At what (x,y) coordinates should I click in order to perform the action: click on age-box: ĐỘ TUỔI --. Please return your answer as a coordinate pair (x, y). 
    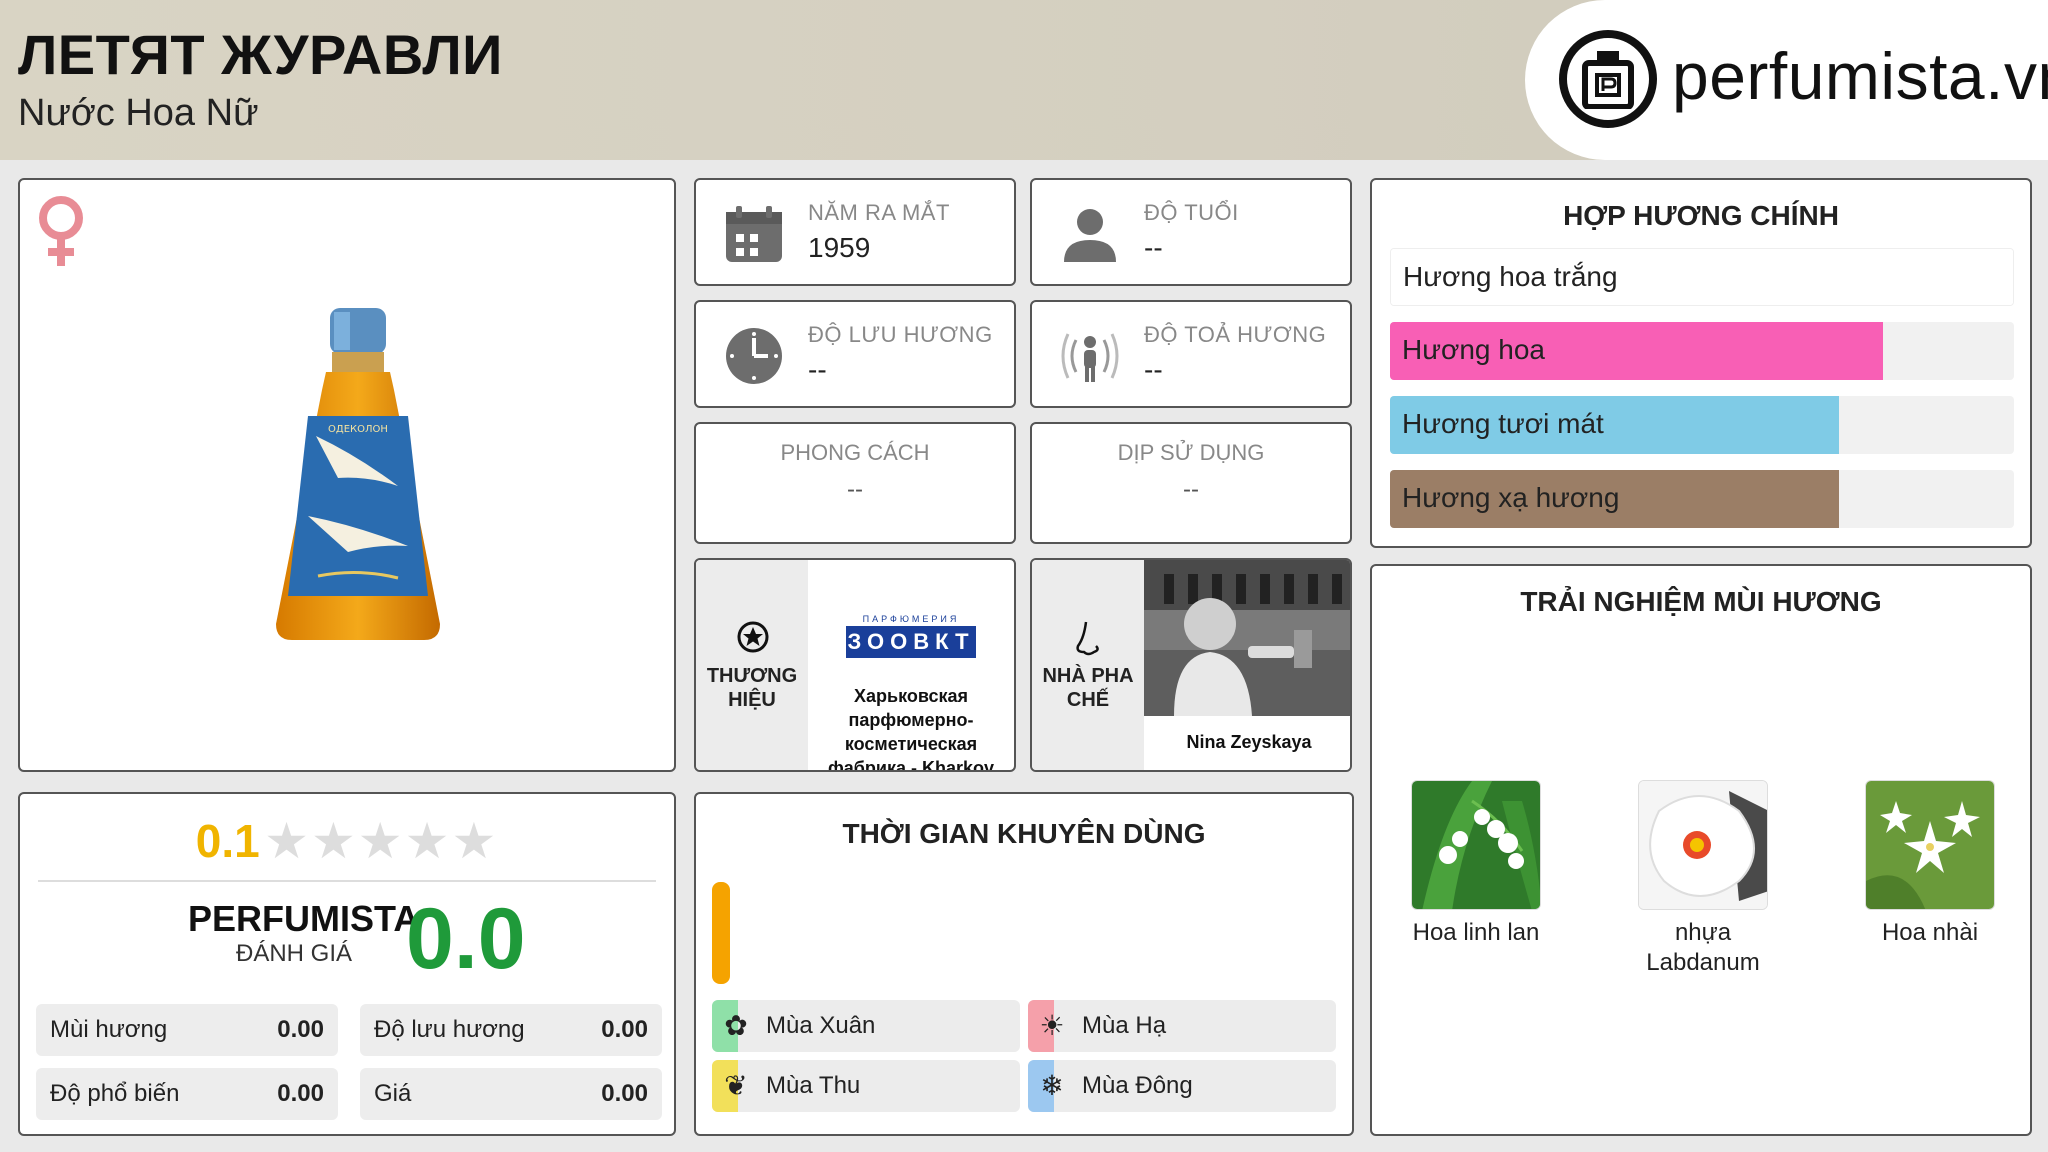
    Looking at the image, I should click on (1191, 232).